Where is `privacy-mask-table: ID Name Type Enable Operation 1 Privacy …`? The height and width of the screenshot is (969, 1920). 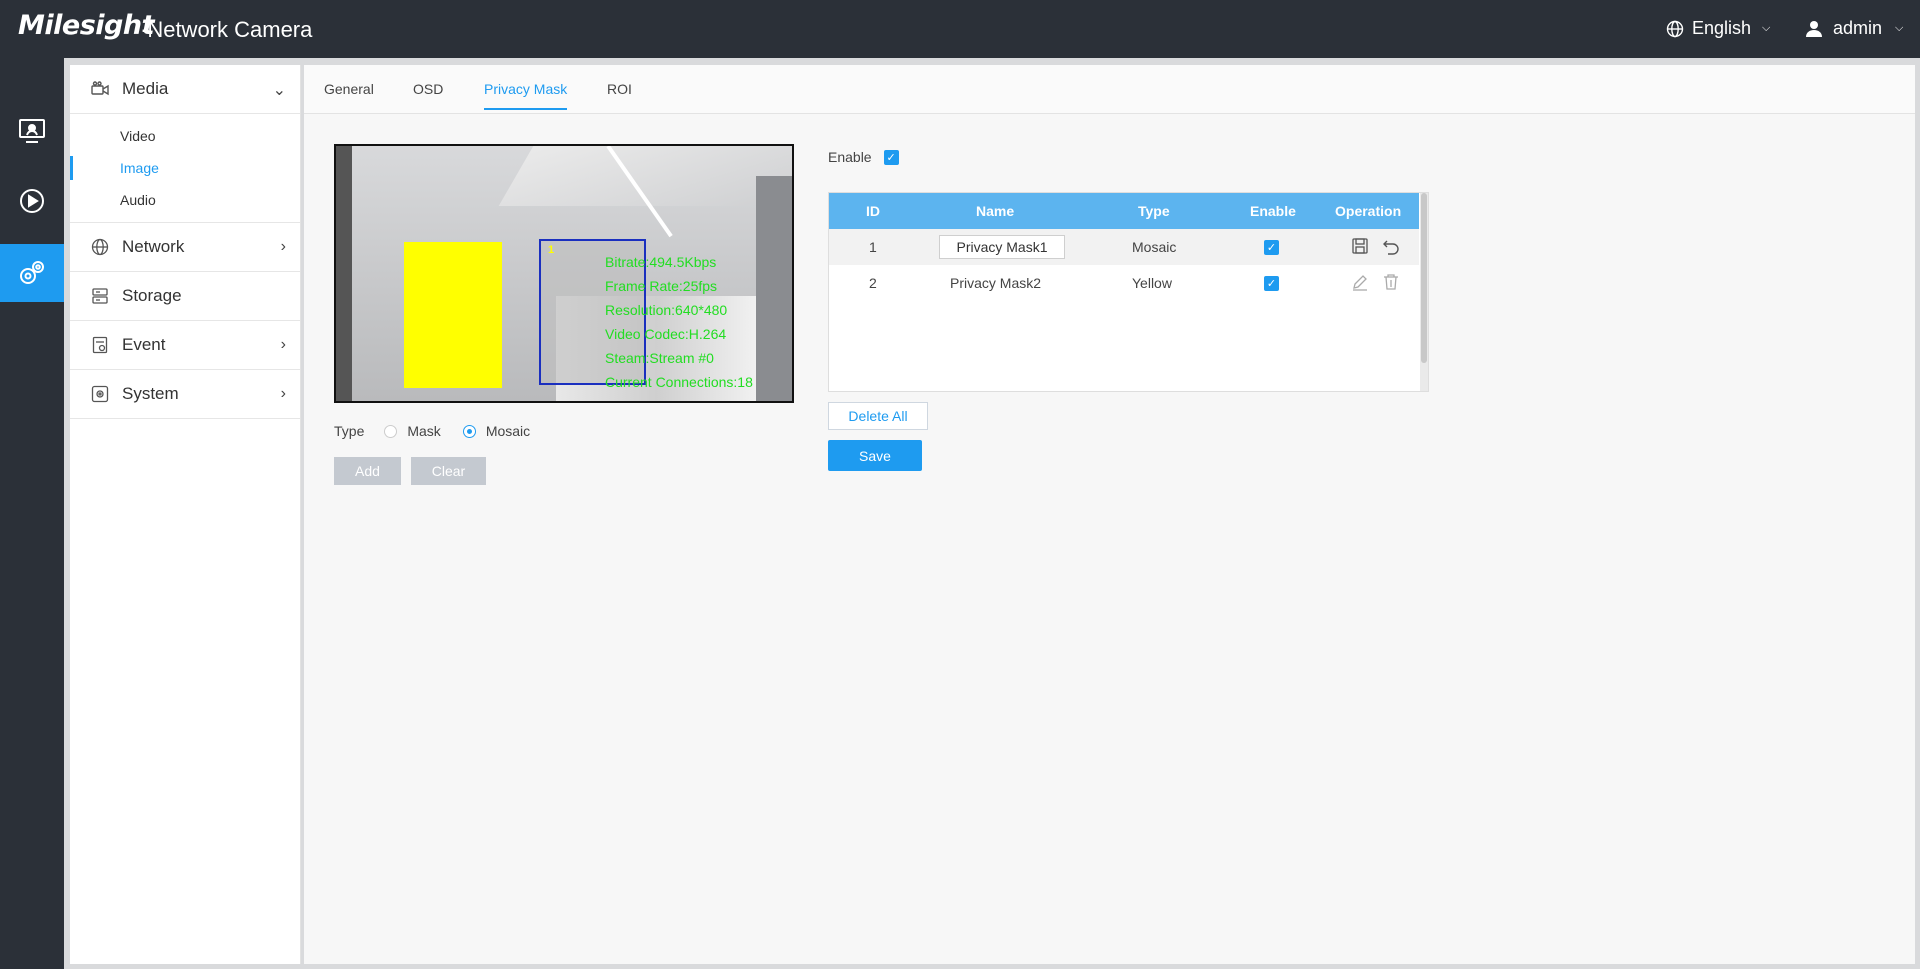
privacy-mask-table: ID Name Type Enable Operation 1 Privacy … is located at coordinates (1128, 292).